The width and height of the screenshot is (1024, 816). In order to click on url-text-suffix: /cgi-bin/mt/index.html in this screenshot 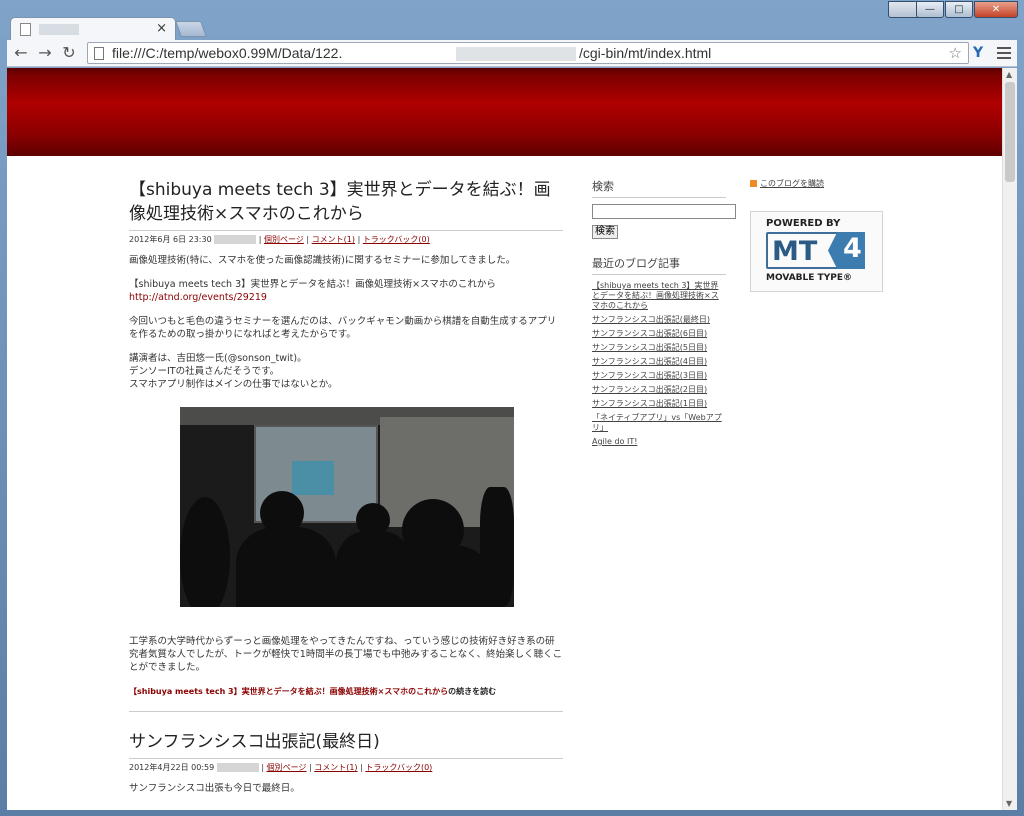, I will do `click(645, 53)`.